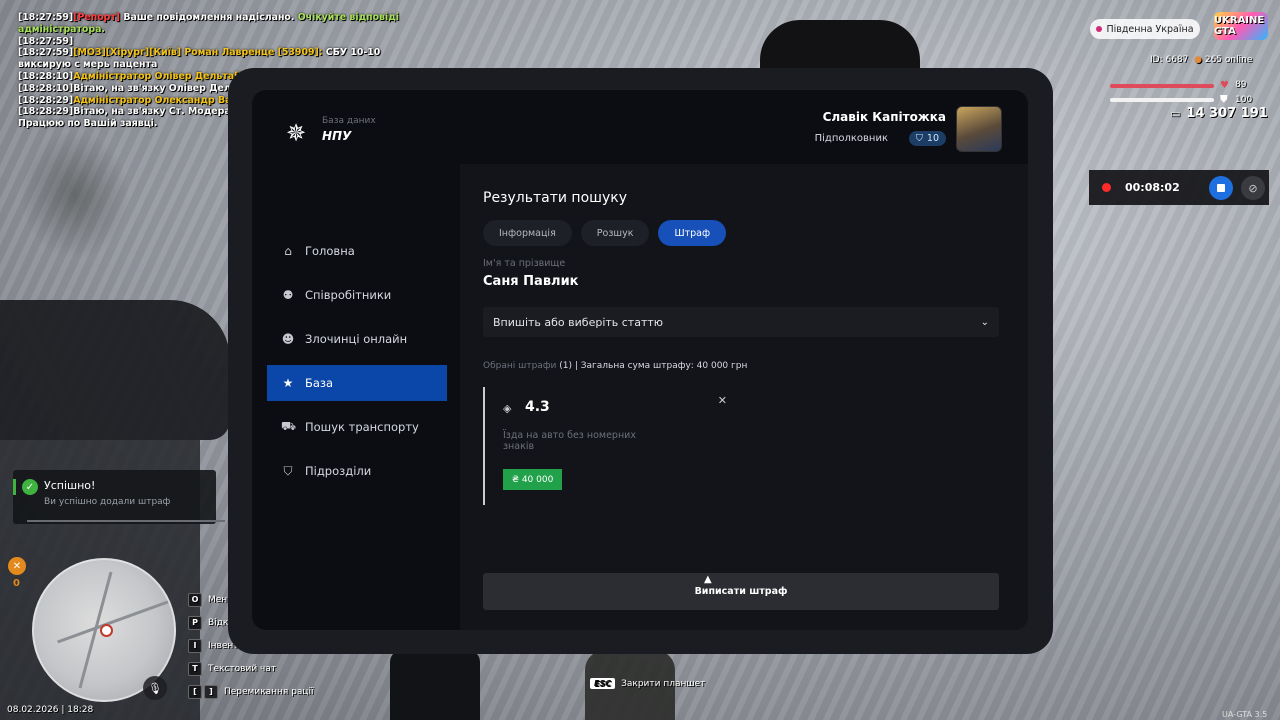  I want to click on tab-2: Штраф, so click(692, 233).